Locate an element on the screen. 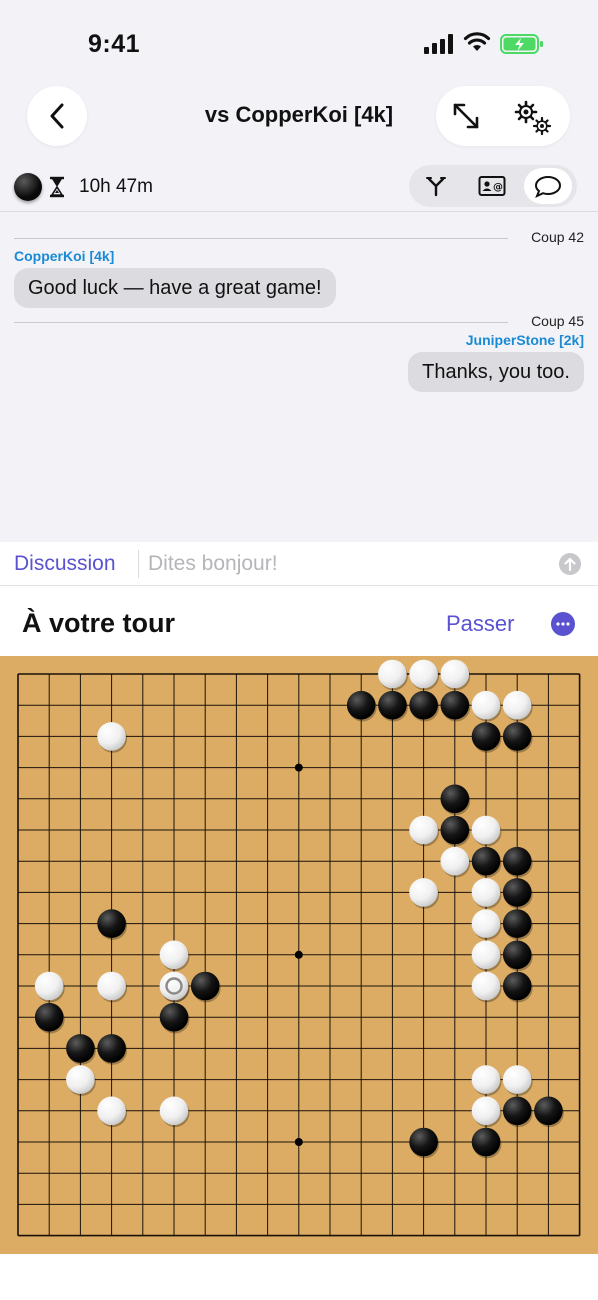 The image size is (598, 1300). tab-chat is located at coordinates (548, 186).